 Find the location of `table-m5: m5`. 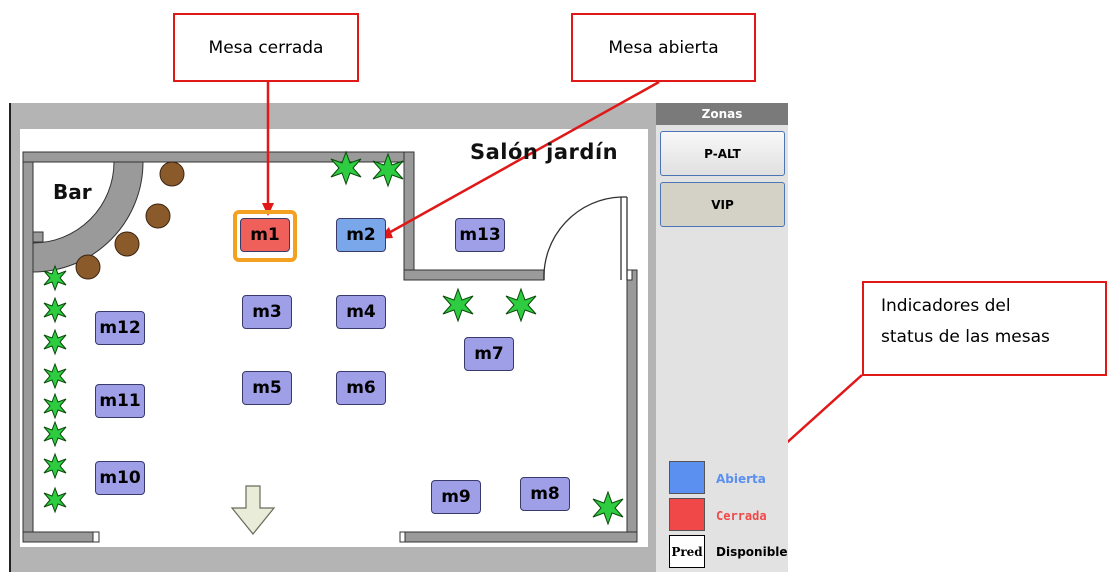

table-m5: m5 is located at coordinates (267, 388).